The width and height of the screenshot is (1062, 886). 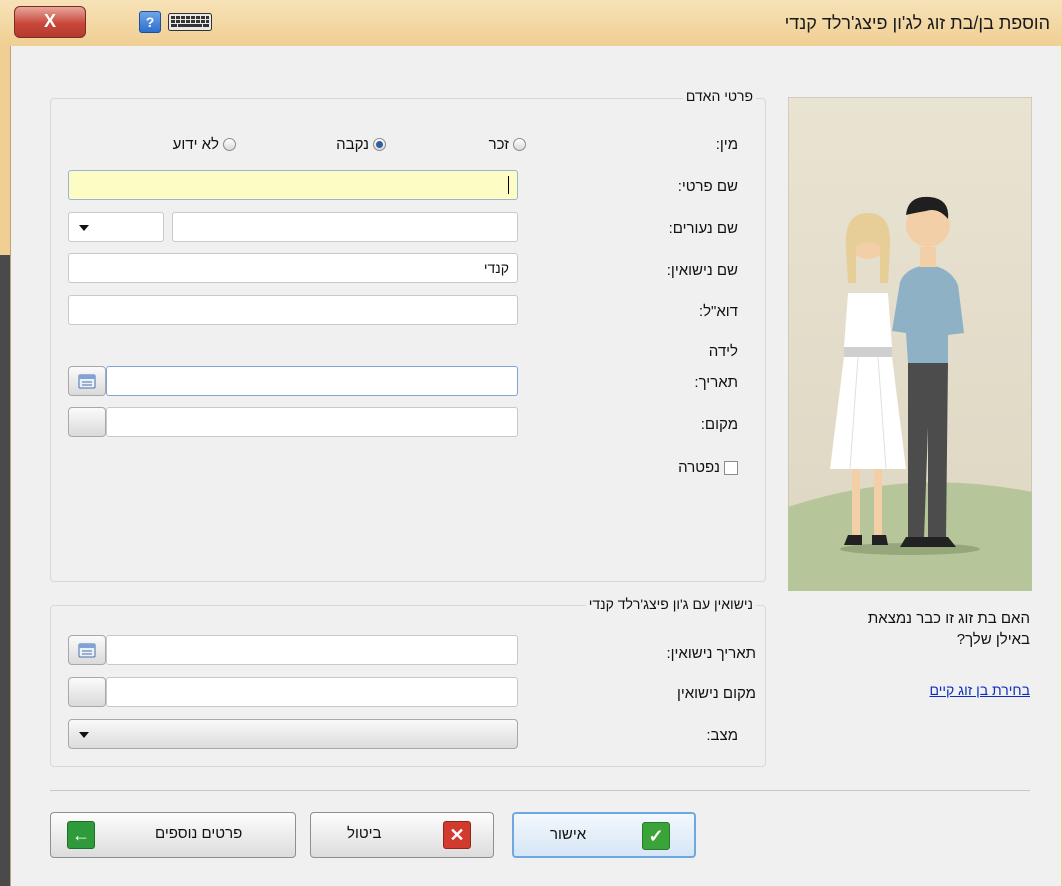 What do you see at coordinates (917, 23) in the screenshot?
I see `window-title: הוספת בן/בת זוג לג'ון פיצג'רלד קנדי` at bounding box center [917, 23].